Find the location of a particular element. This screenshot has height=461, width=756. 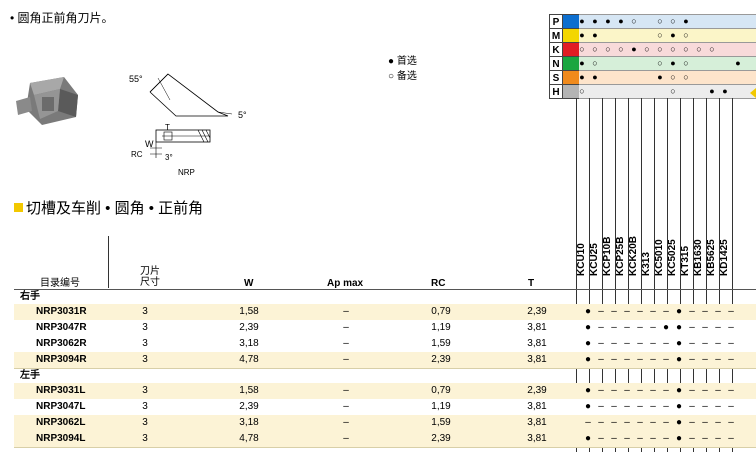

section-label: 左手 is located at coordinates (30, 375).